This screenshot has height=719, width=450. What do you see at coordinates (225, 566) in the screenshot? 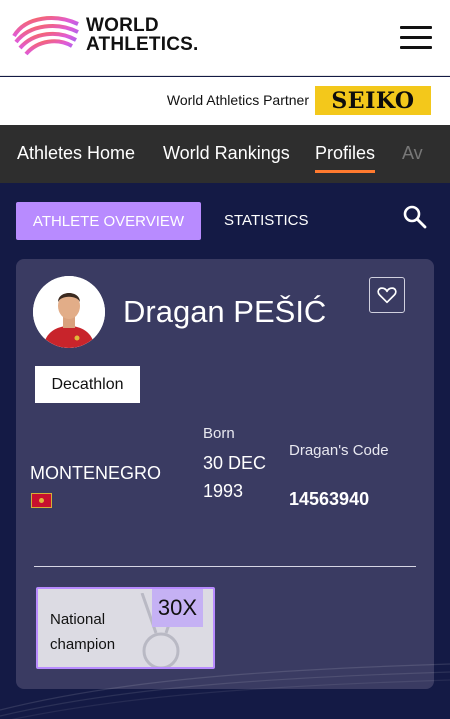
I see `divider` at bounding box center [225, 566].